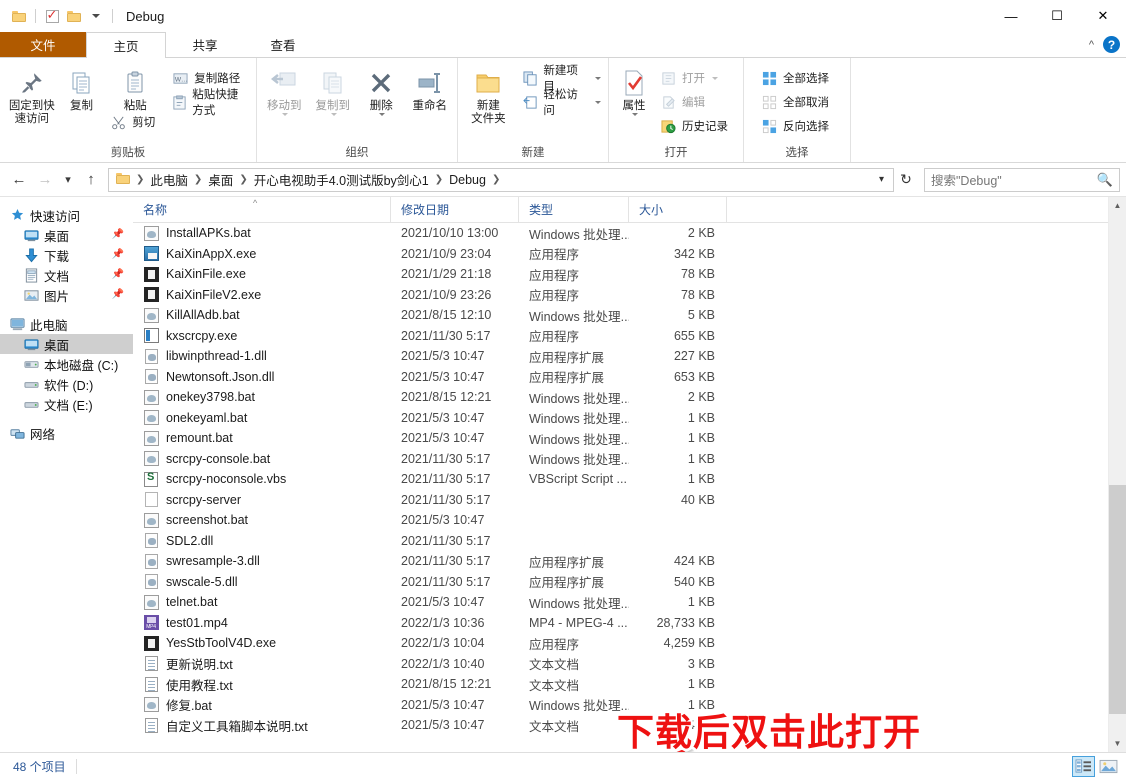 This screenshot has width=1126, height=780. Describe the element at coordinates (66, 404) in the screenshot. I see `sidebar-item-documents-e: 文档 (E:)` at that location.